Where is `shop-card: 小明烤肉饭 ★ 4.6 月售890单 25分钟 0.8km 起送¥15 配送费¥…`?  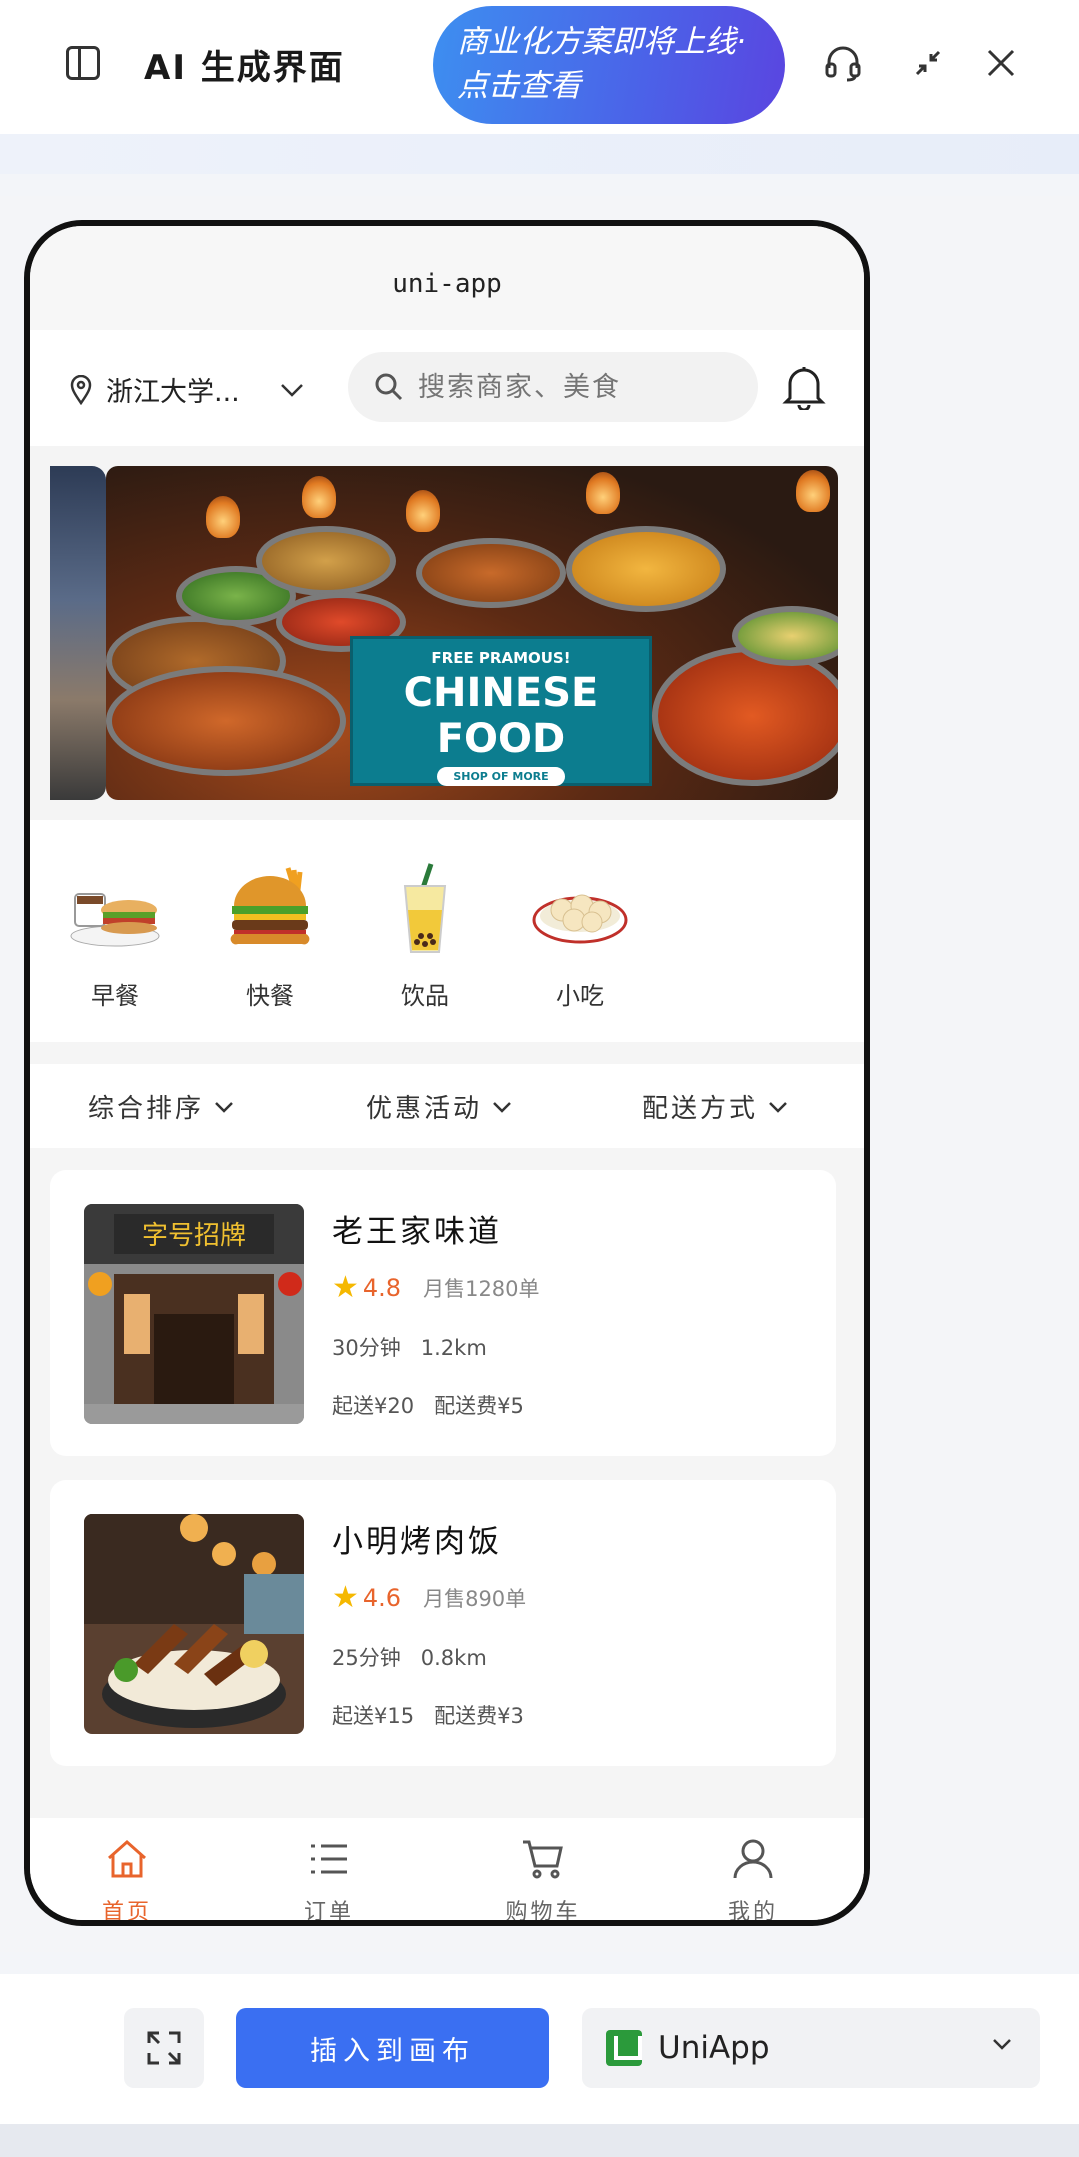
shop-card: 小明烤肉饭 ★ 4.6 月售890单 25分钟 0.8km 起送¥15 配送费¥… is located at coordinates (443, 1623).